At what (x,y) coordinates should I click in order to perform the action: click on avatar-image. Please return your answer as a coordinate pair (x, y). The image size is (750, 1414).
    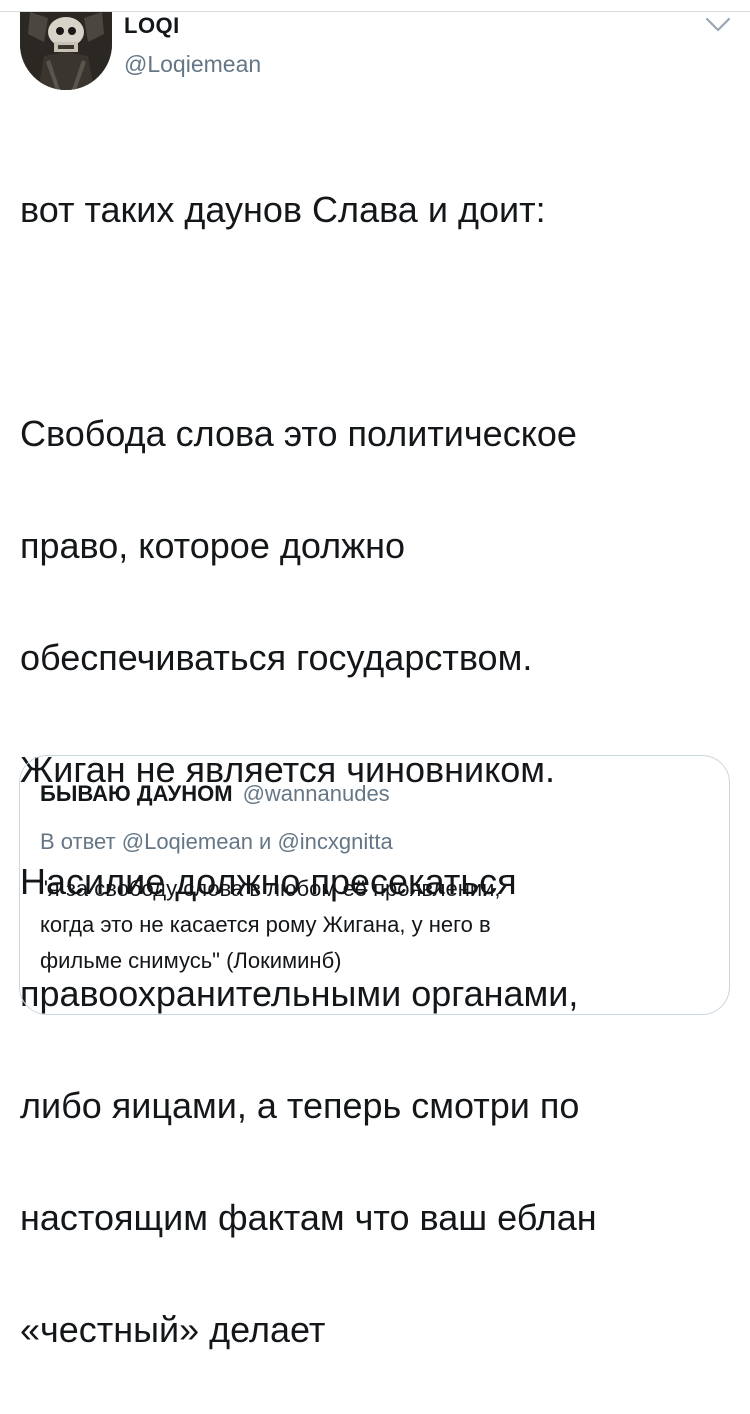
    Looking at the image, I should click on (66, 51).